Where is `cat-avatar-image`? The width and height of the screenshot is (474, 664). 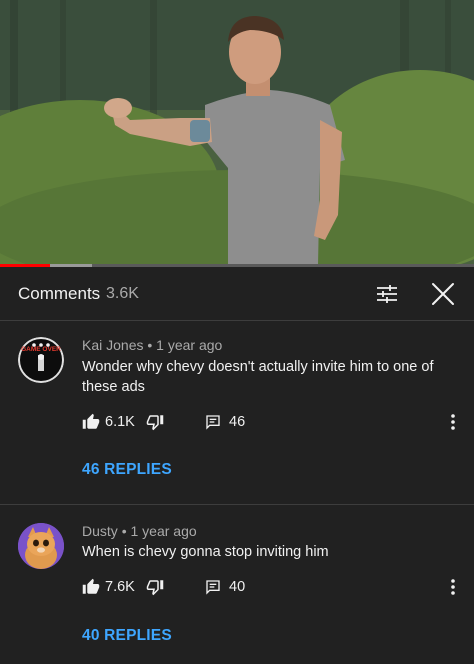
cat-avatar-image is located at coordinates (41, 546).